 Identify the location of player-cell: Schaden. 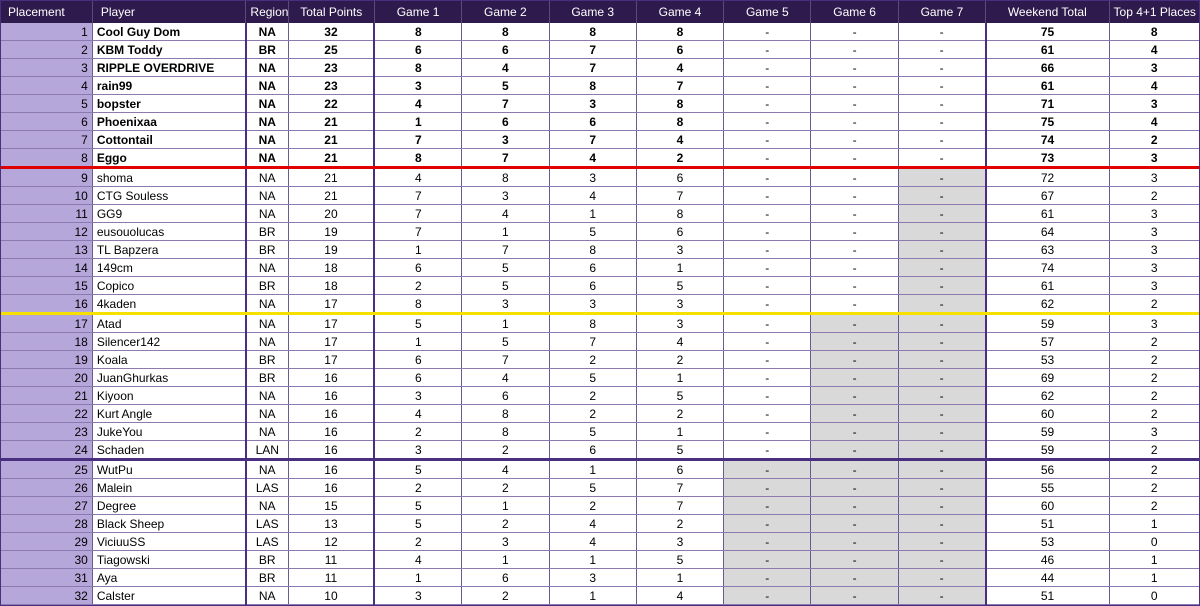
(169, 450).